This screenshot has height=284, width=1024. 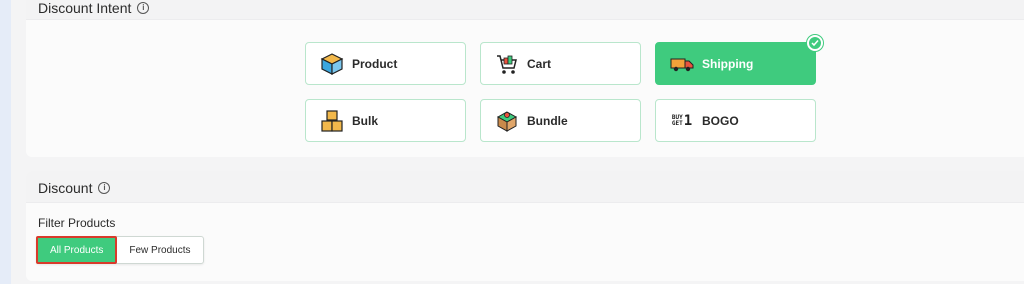 I want to click on intent-option-bogo: BUY GET 1 BOGO, so click(x=735, y=120).